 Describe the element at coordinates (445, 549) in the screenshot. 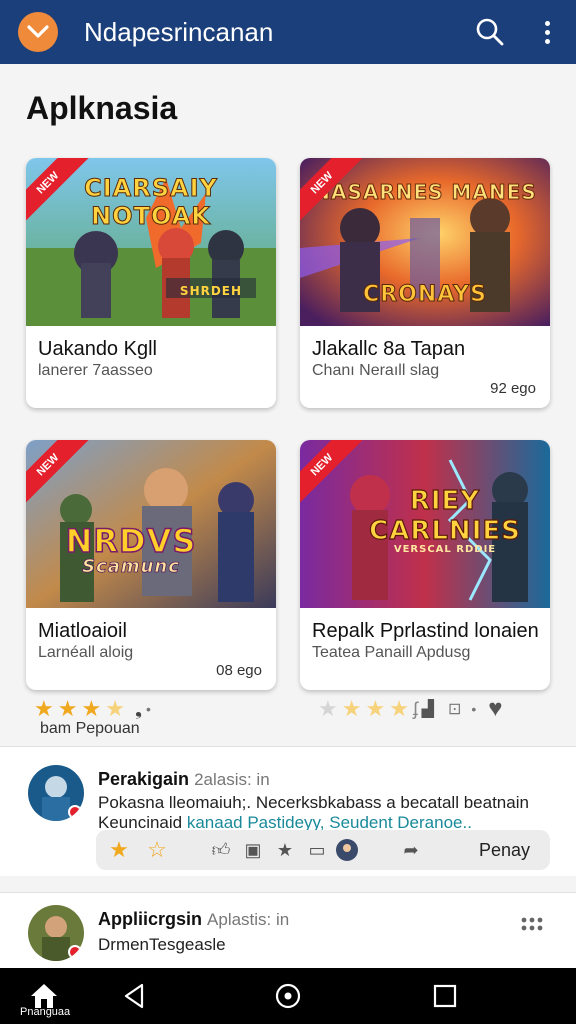

I see `artwork-subtitle: VERSCAL RDDIE` at that location.